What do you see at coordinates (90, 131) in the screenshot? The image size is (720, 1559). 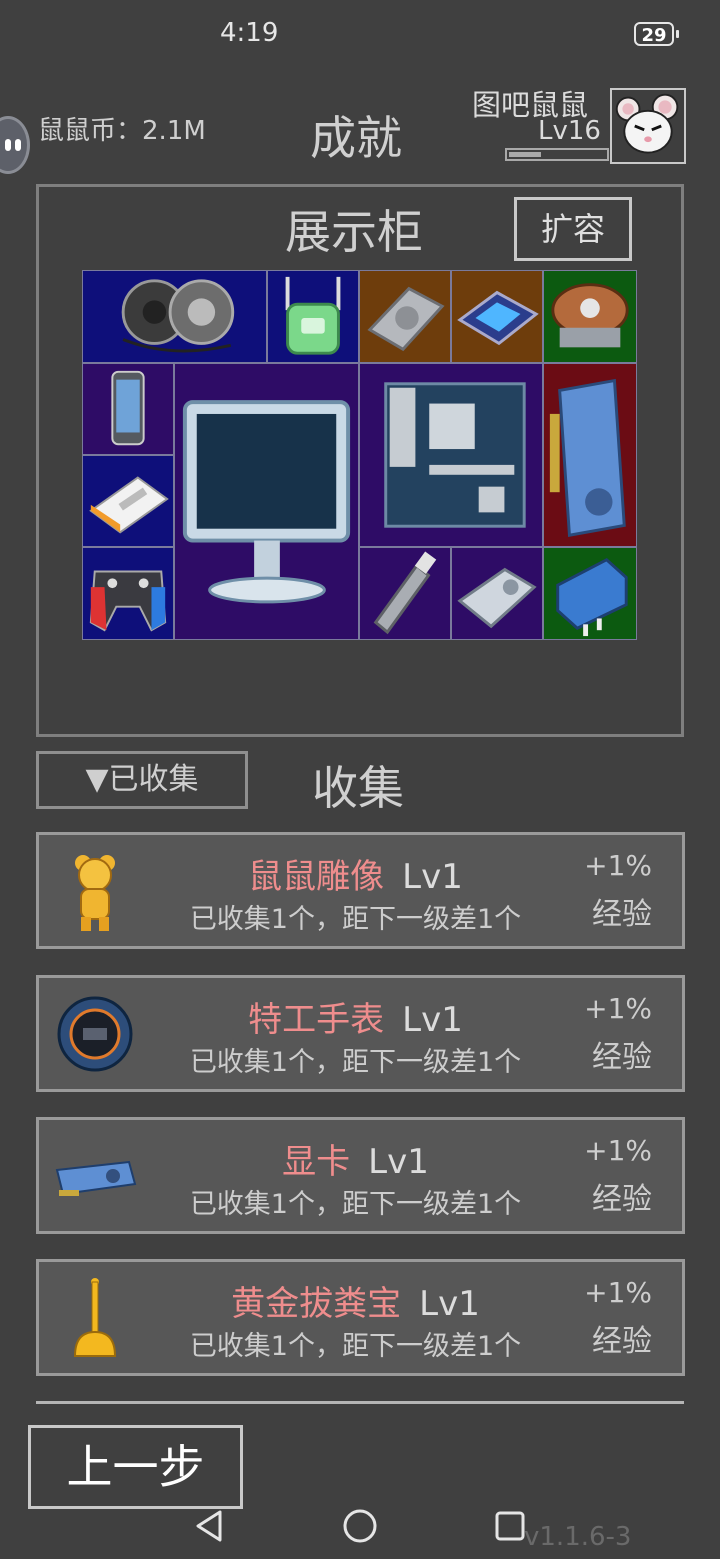 I see `coin-label: 鼠鼠币：` at bounding box center [90, 131].